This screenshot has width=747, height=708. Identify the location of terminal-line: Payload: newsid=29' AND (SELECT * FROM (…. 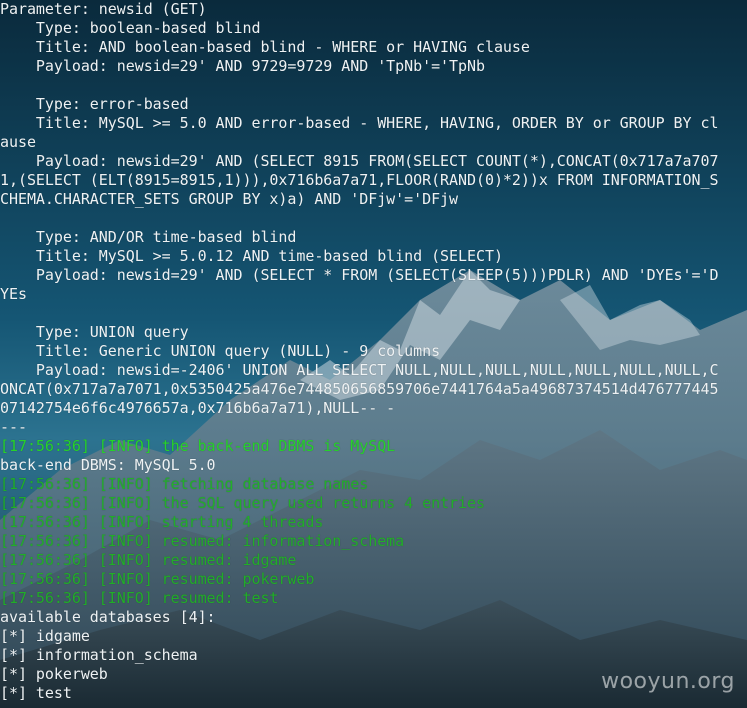
(359, 275).